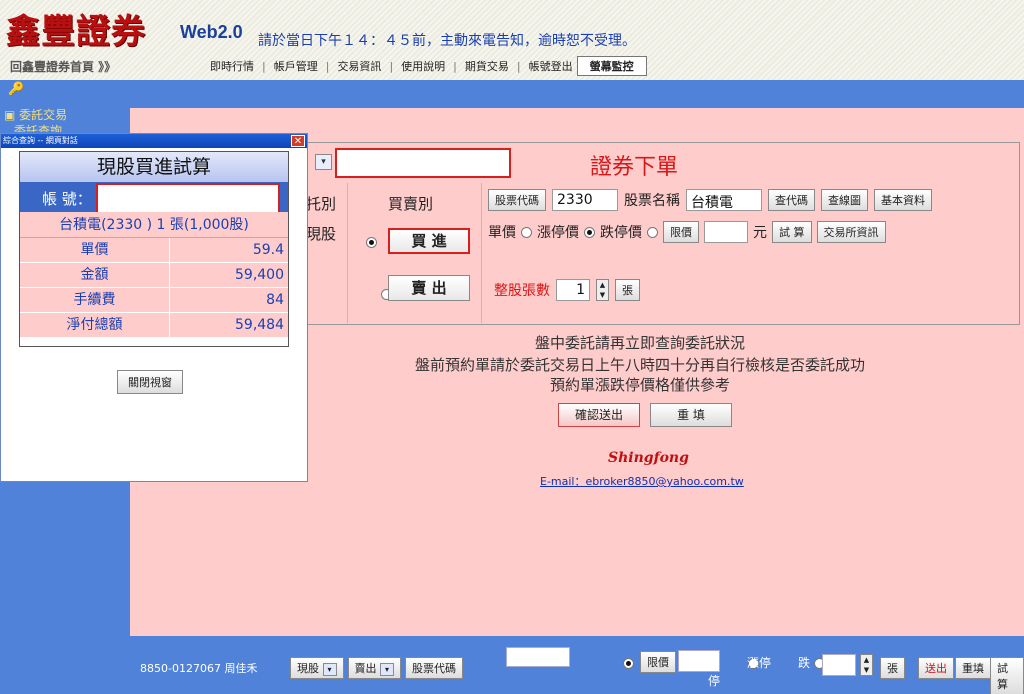 The width and height of the screenshot is (1024, 694). I want to click on company-logo: 鑫豐證券, so click(76, 28).